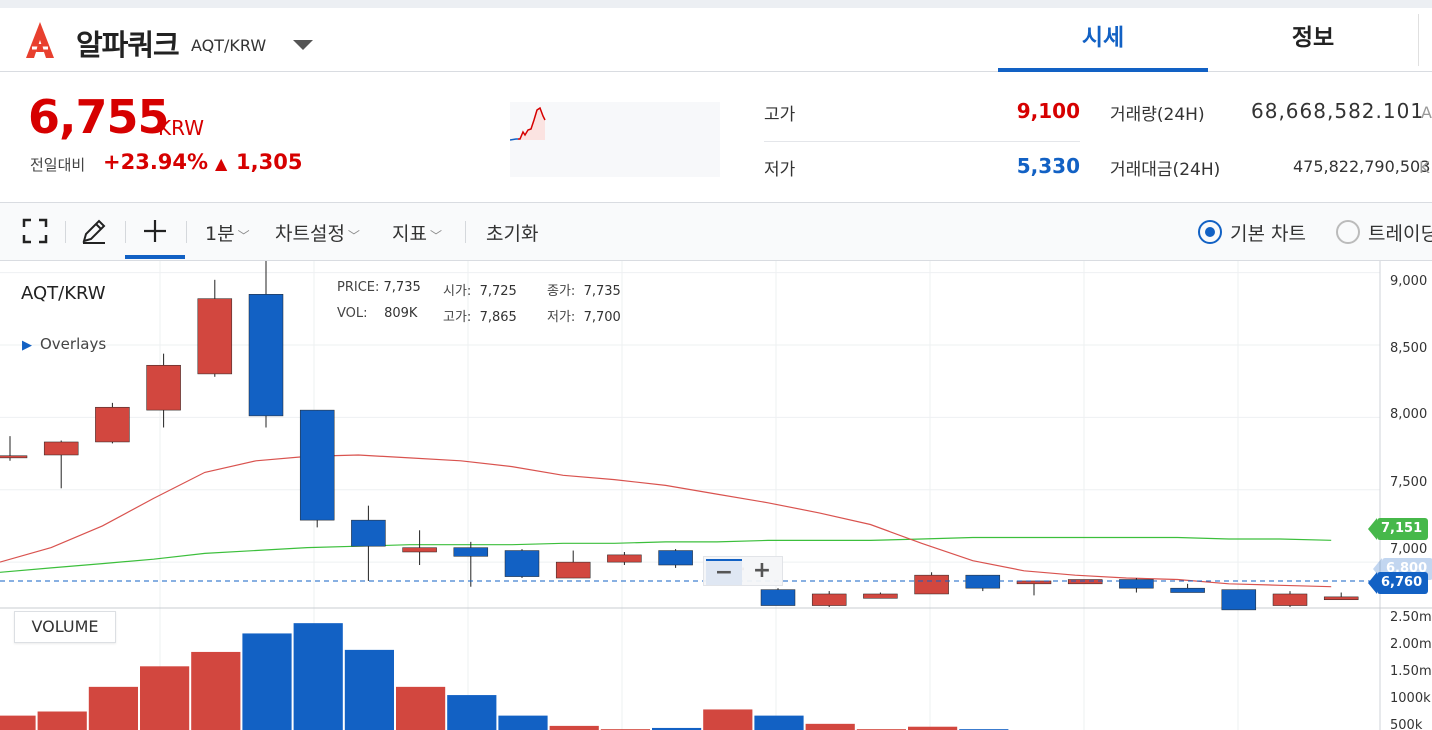 This screenshot has width=1432, height=730. I want to click on legend-close: 종가: 7,735, so click(584, 291).